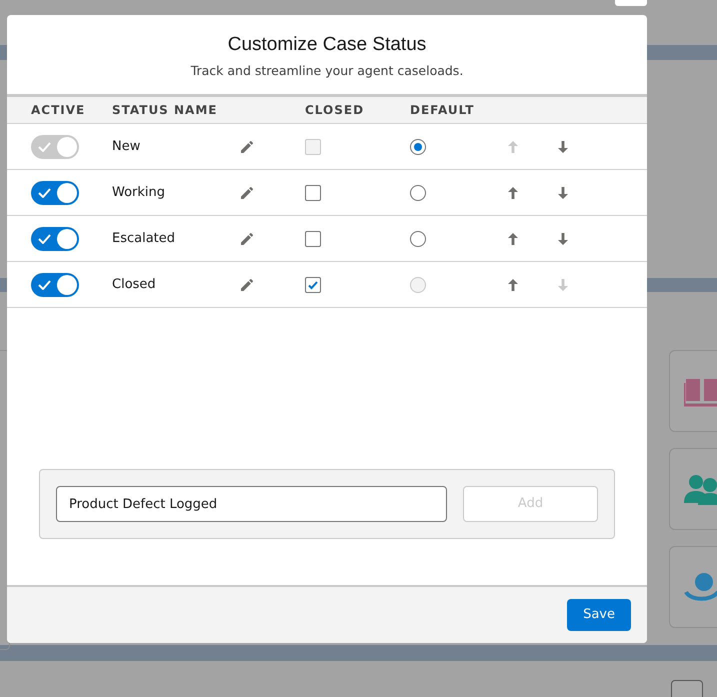  I want to click on column-header: CLOSED, so click(334, 110).